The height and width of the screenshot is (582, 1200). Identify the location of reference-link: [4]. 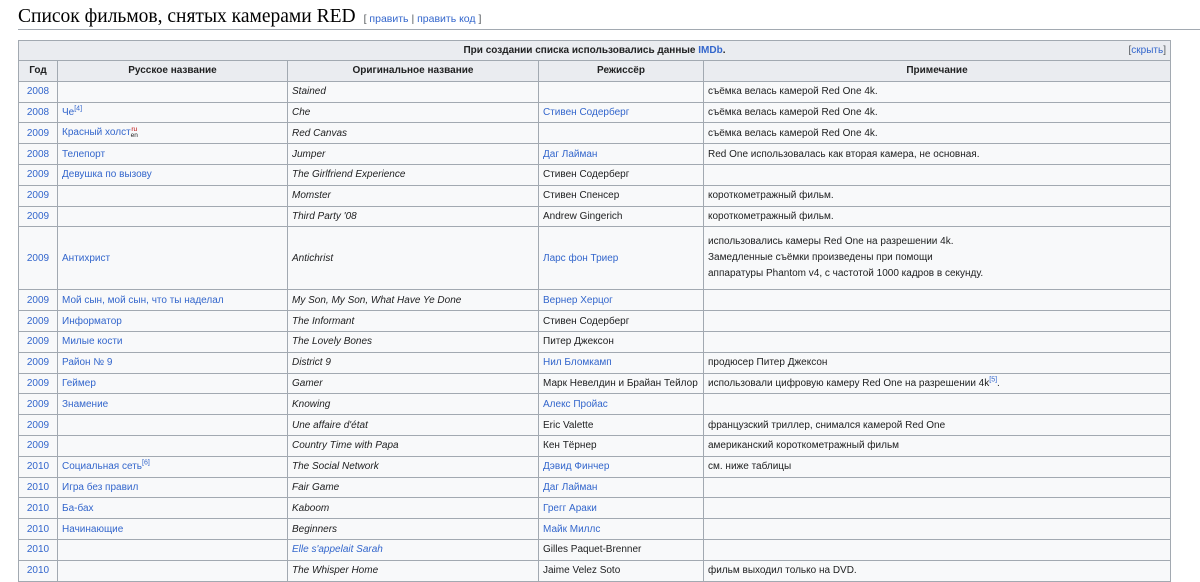
(78, 109).